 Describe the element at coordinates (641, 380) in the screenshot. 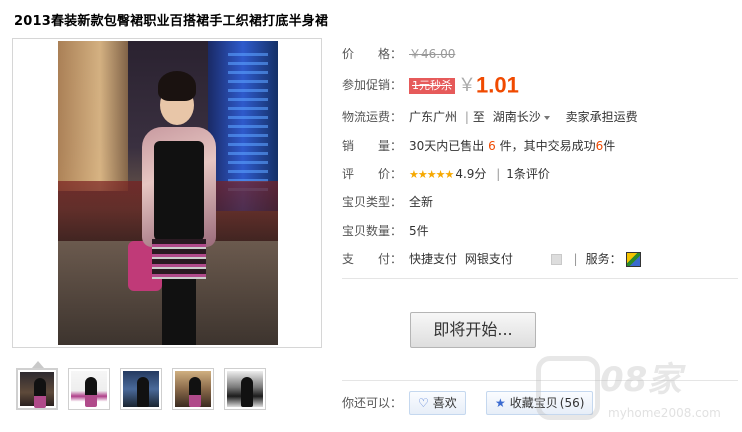

I see `watermark-text: 08家` at that location.